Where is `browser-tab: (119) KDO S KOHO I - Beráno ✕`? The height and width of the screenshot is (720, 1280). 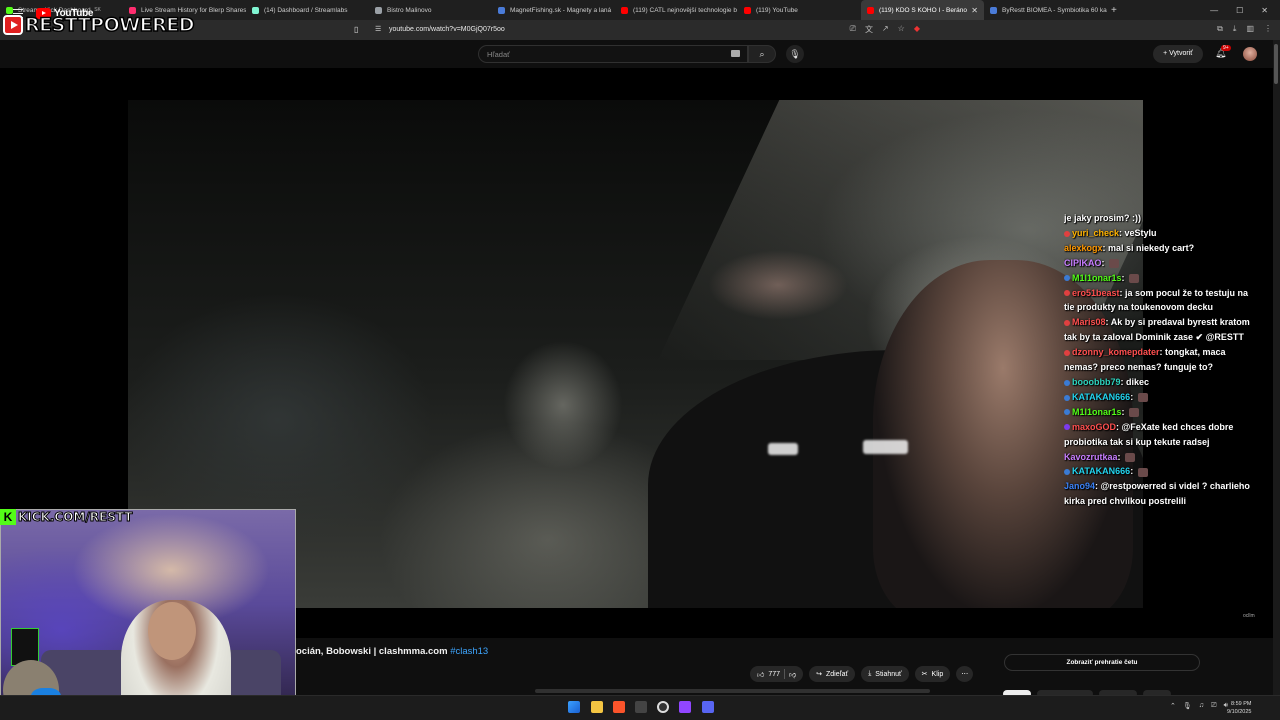 browser-tab: (119) KDO S KOHO I - Beráno ✕ is located at coordinates (922, 10).